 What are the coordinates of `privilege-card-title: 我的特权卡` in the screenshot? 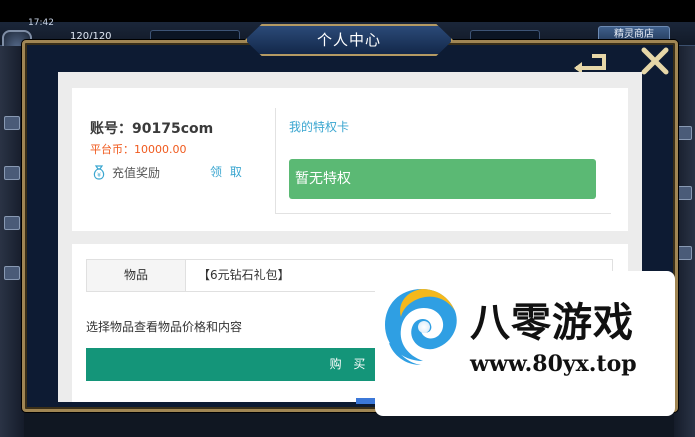 It's located at (319, 126).